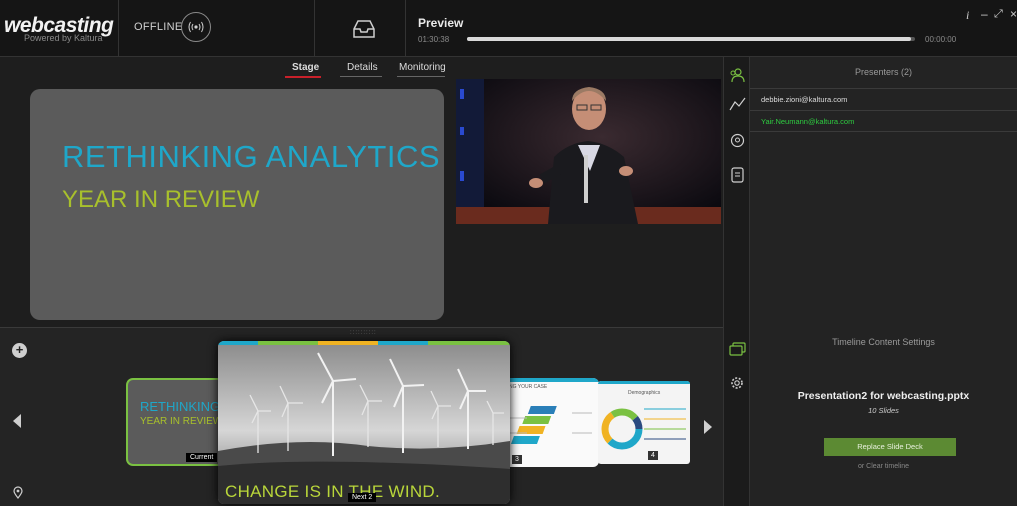  Describe the element at coordinates (737, 75) in the screenshot. I see `presenters-icon` at that location.